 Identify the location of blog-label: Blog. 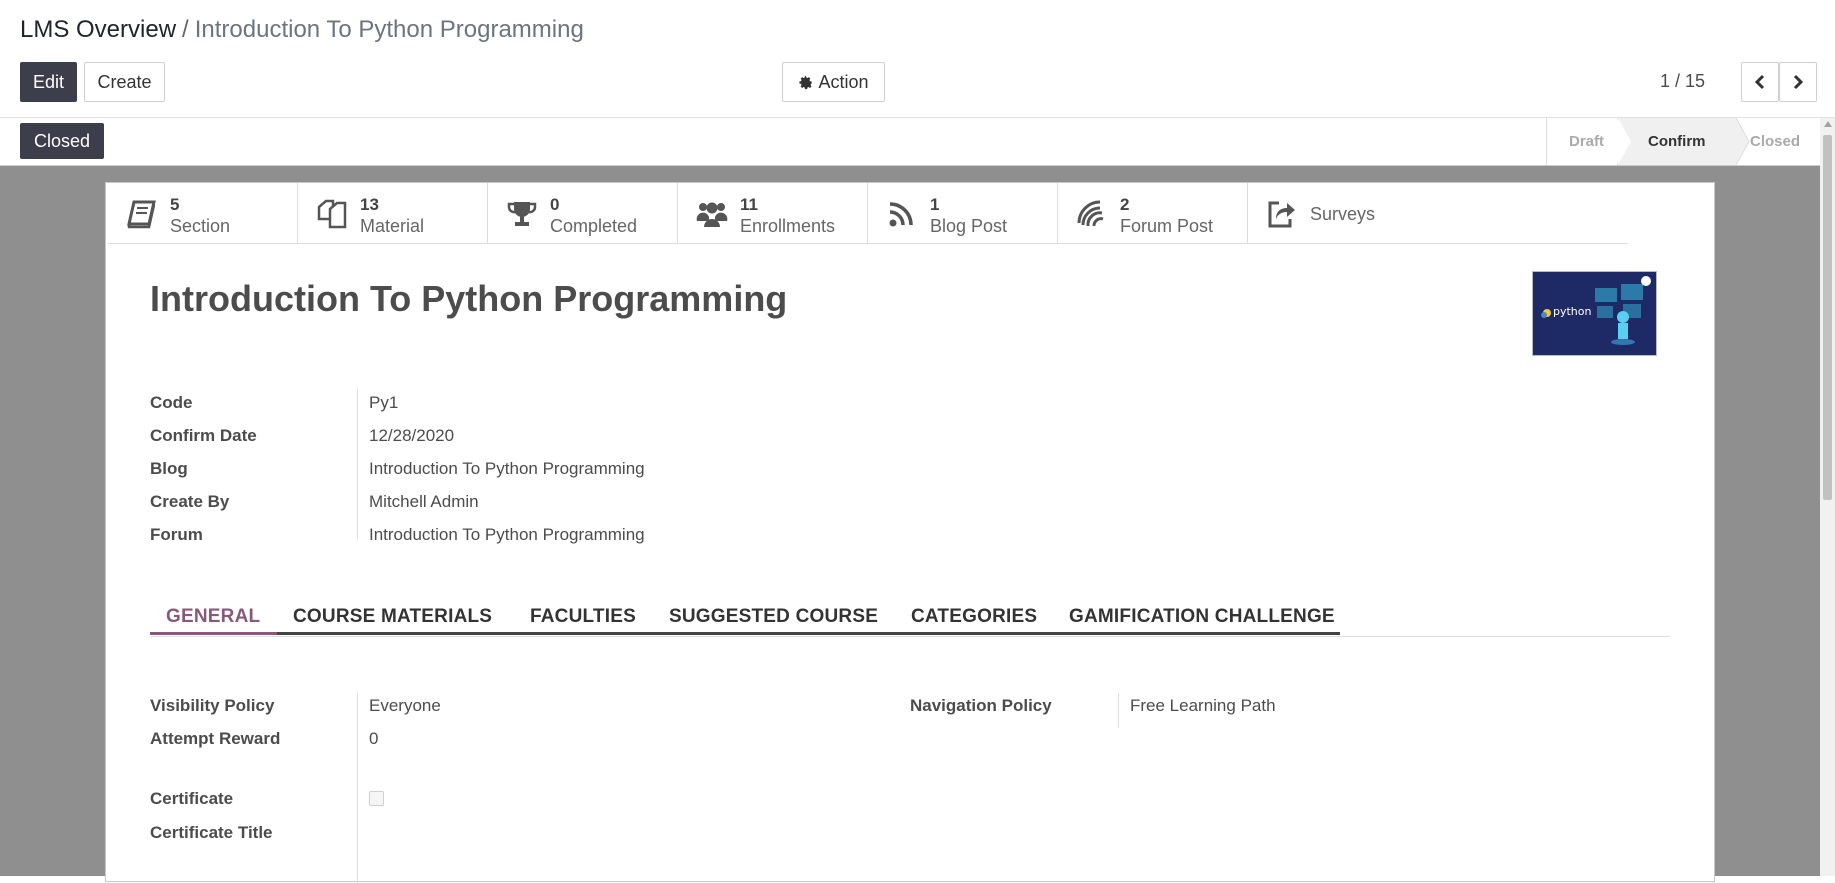
(169, 468).